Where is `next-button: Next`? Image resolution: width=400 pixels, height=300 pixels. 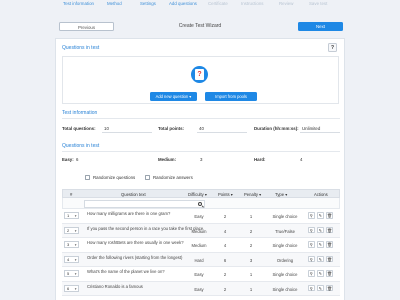 next-button: Next is located at coordinates (320, 26).